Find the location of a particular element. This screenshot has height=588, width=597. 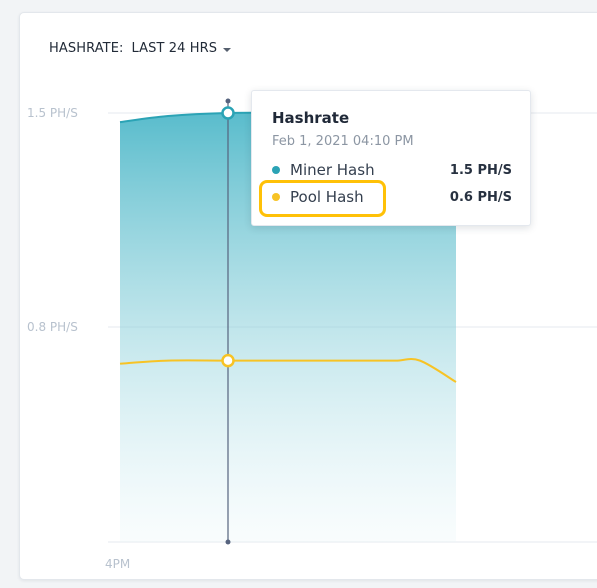

tooltip-title: Hashrate is located at coordinates (311, 118).